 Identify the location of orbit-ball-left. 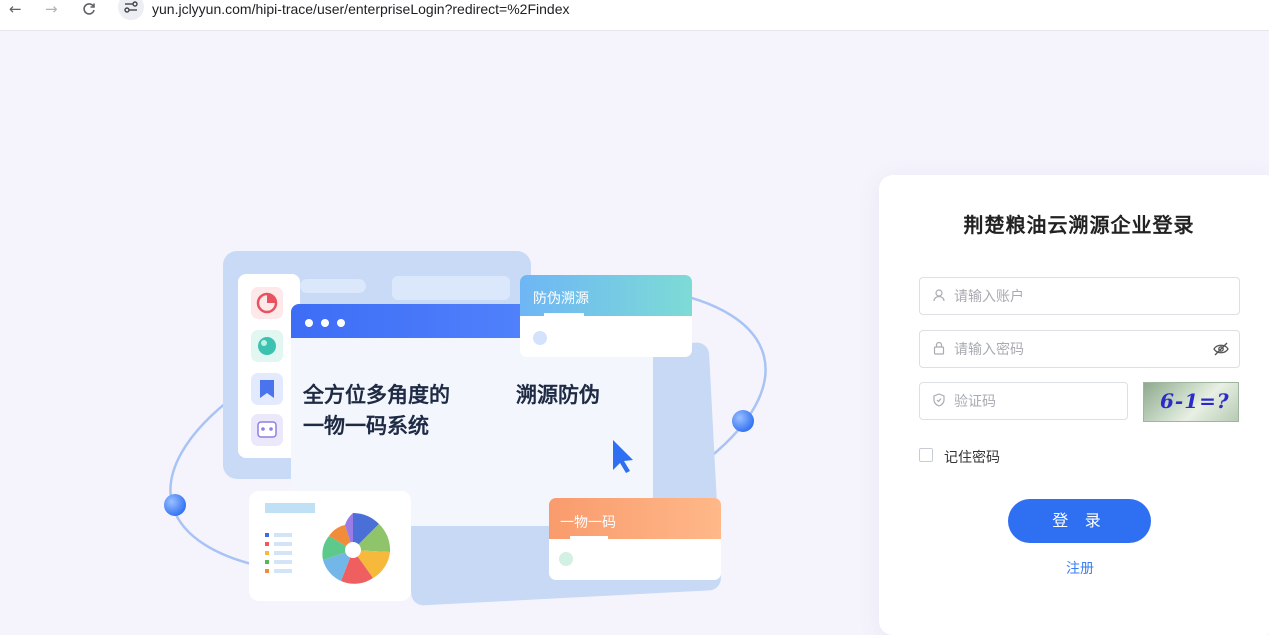
(175, 505).